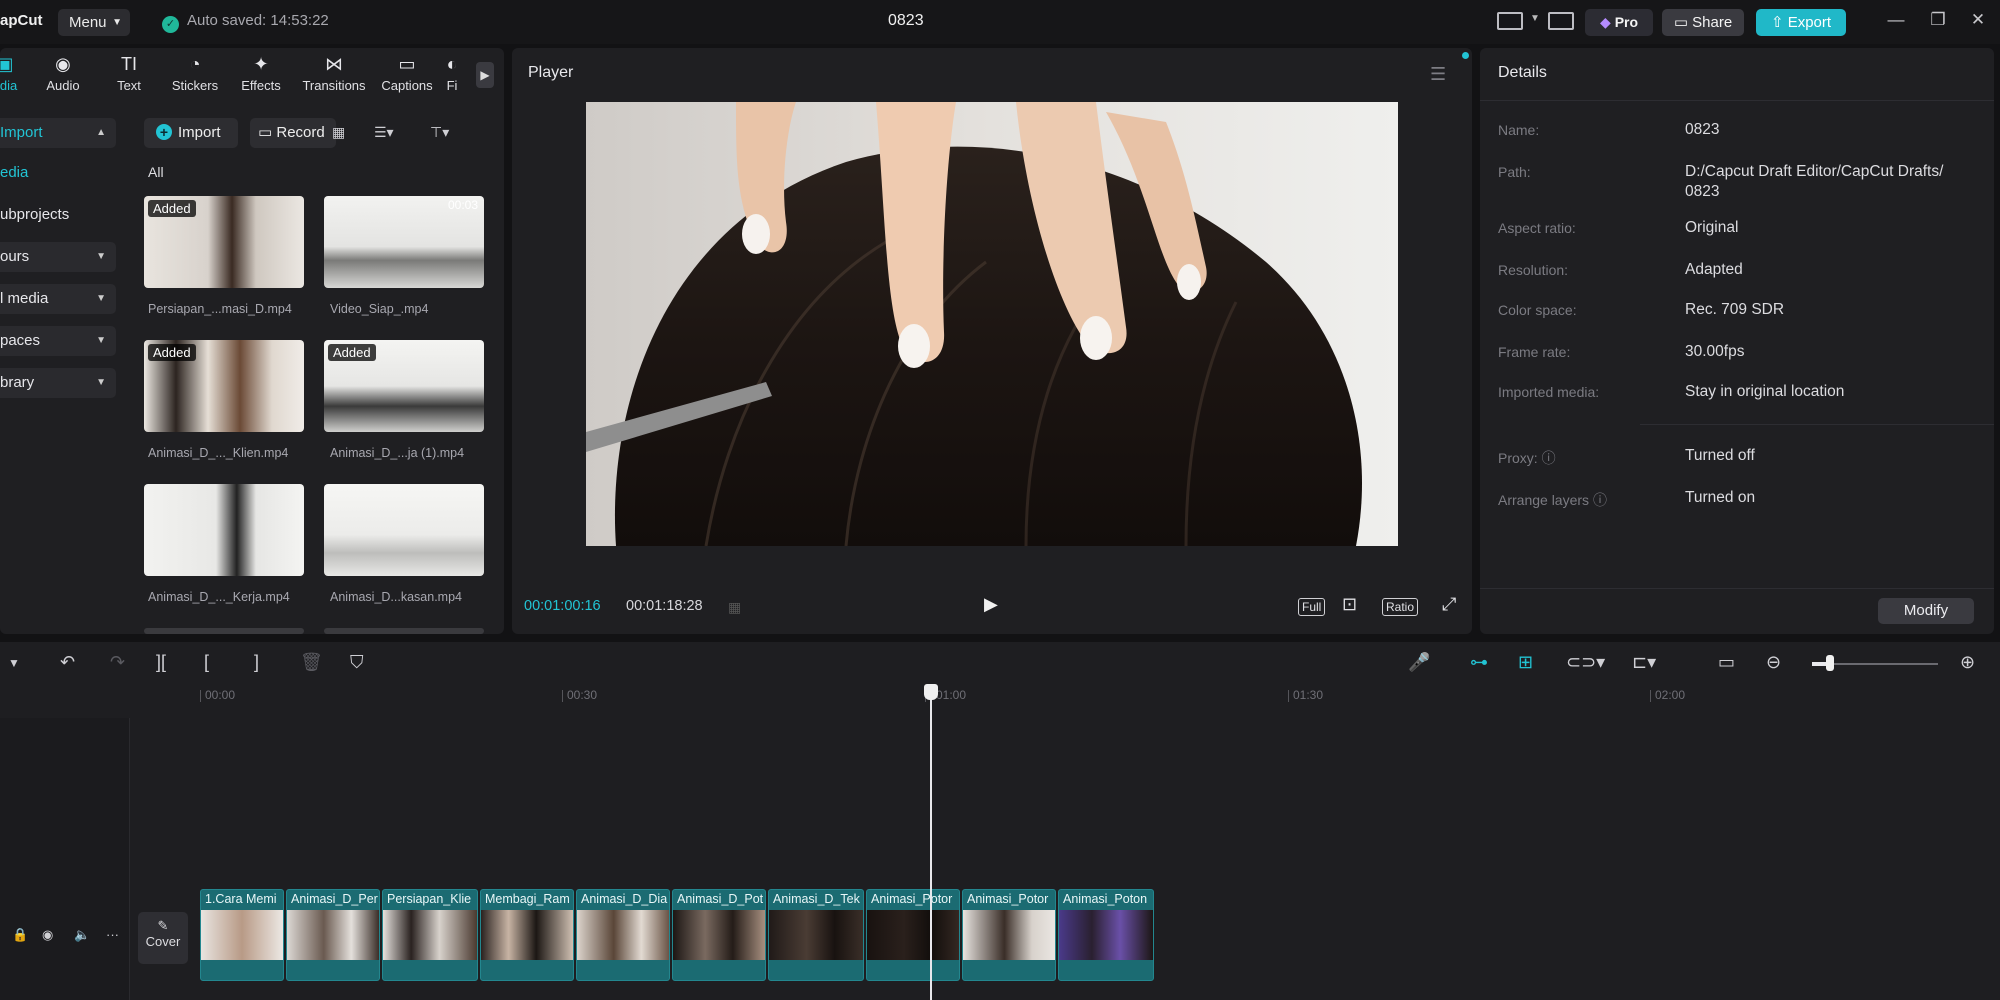 This screenshot has height=1000, width=2000. I want to click on captions-tool-icon: ▭, so click(1726, 662).